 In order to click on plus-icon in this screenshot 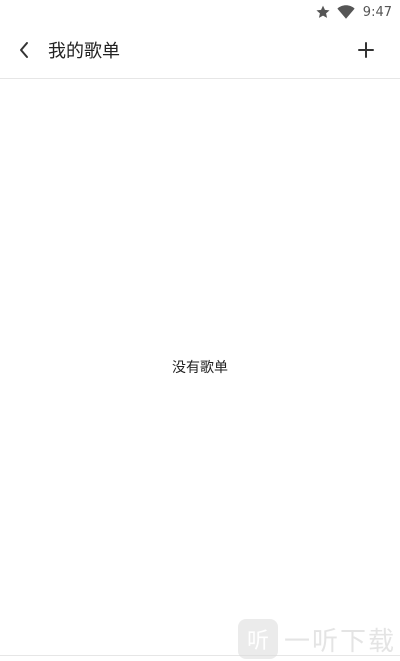, I will do `click(366, 52)`.